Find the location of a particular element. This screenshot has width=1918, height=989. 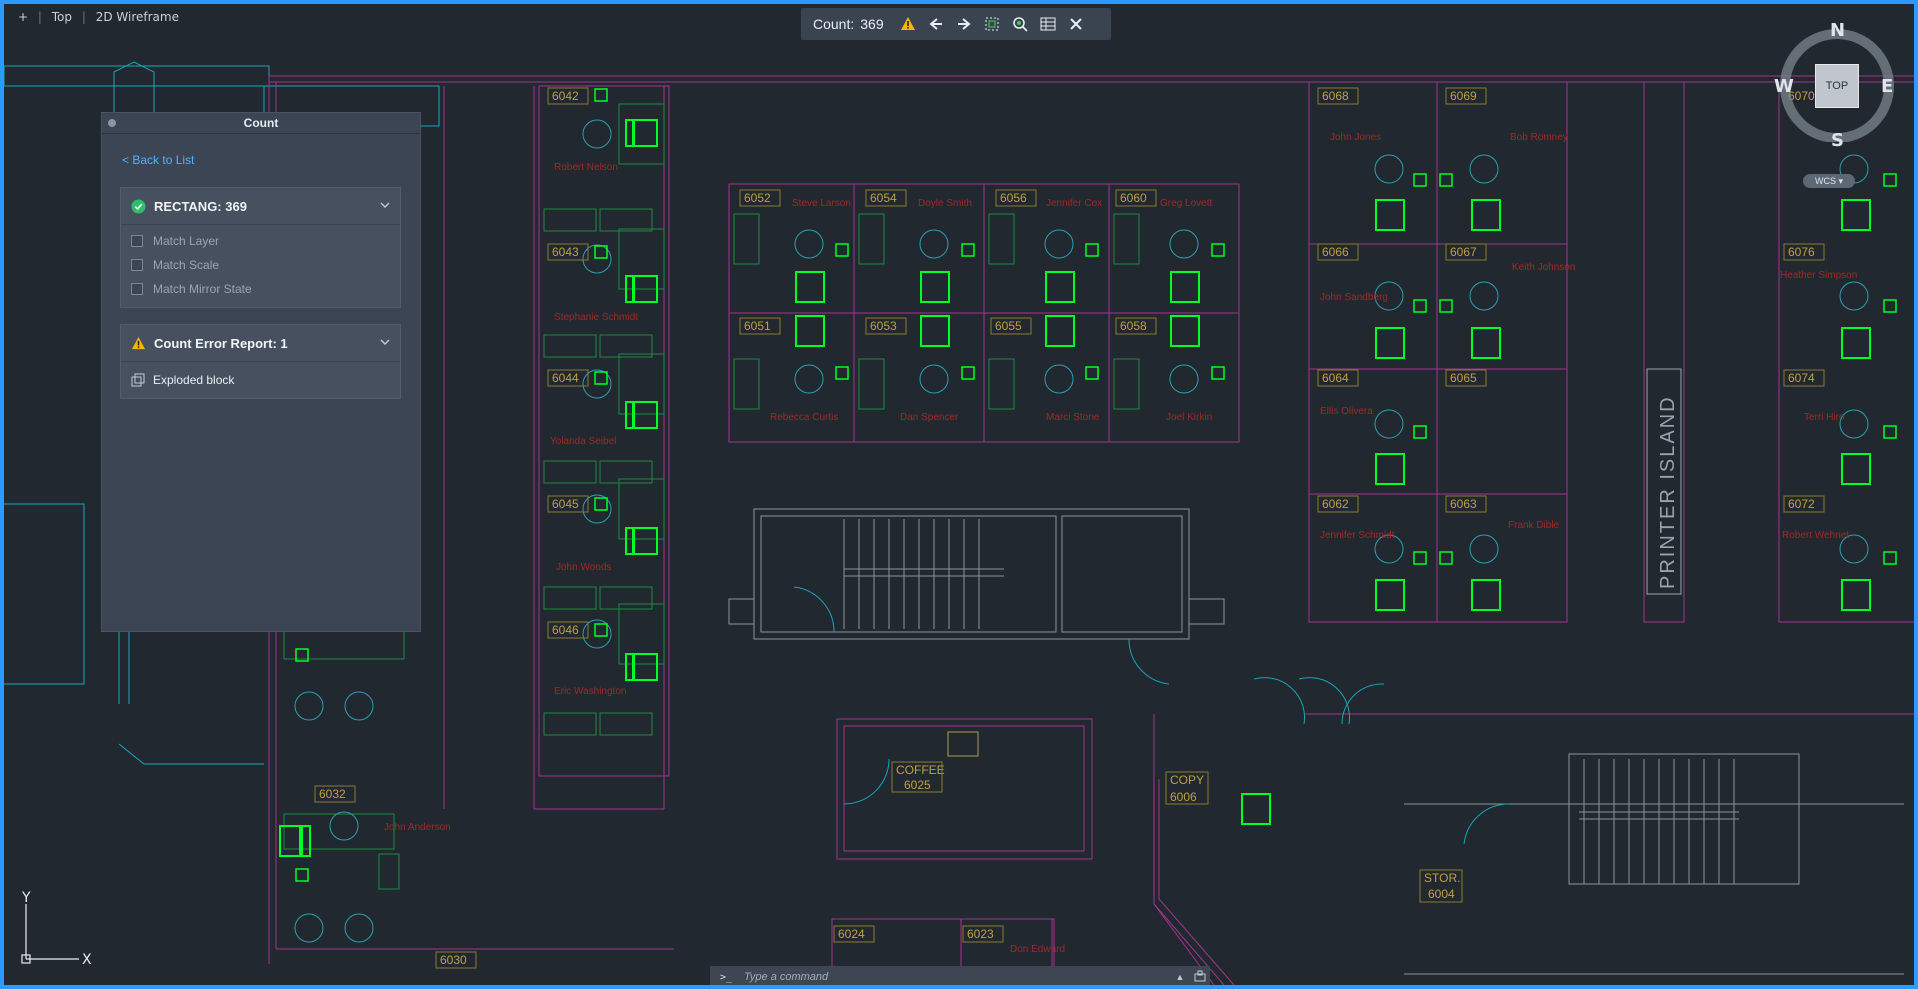

visual-style-label: 2D Wireframe is located at coordinates (137, 17).